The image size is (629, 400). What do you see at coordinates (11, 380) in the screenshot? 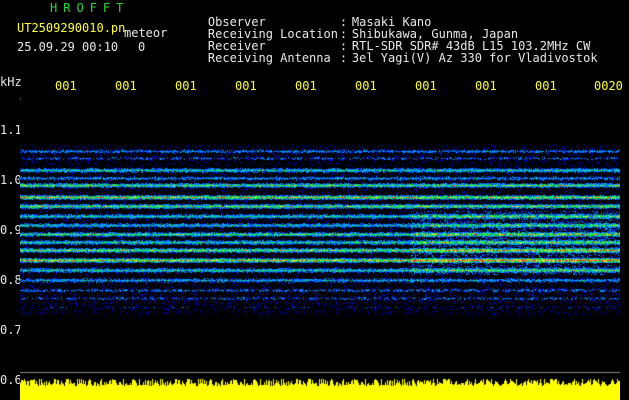
I see `freq-tick-label: 0.6` at bounding box center [11, 380].